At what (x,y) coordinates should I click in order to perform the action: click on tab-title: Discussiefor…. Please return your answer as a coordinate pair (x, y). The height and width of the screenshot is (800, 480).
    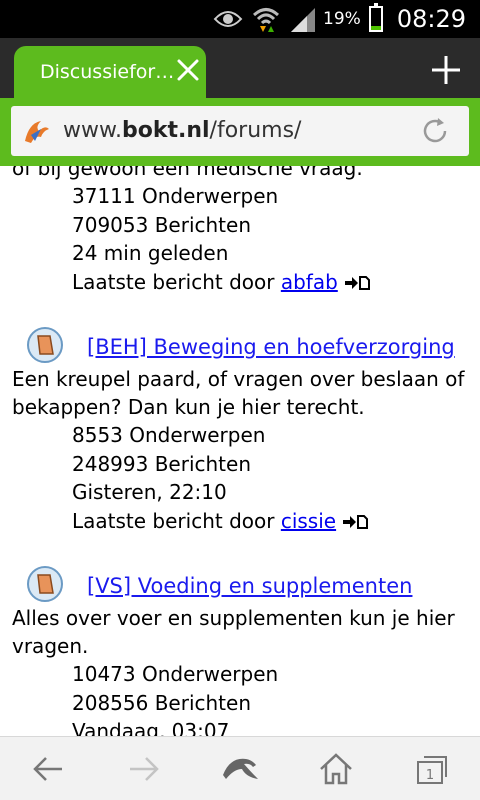
    Looking at the image, I should click on (107, 72).